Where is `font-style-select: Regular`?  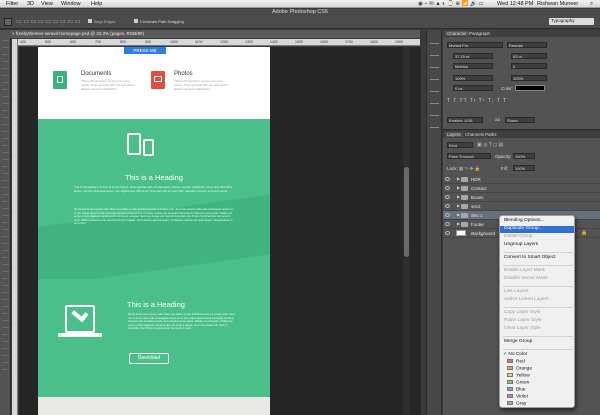
font-style-select: Regular is located at coordinates (527, 45).